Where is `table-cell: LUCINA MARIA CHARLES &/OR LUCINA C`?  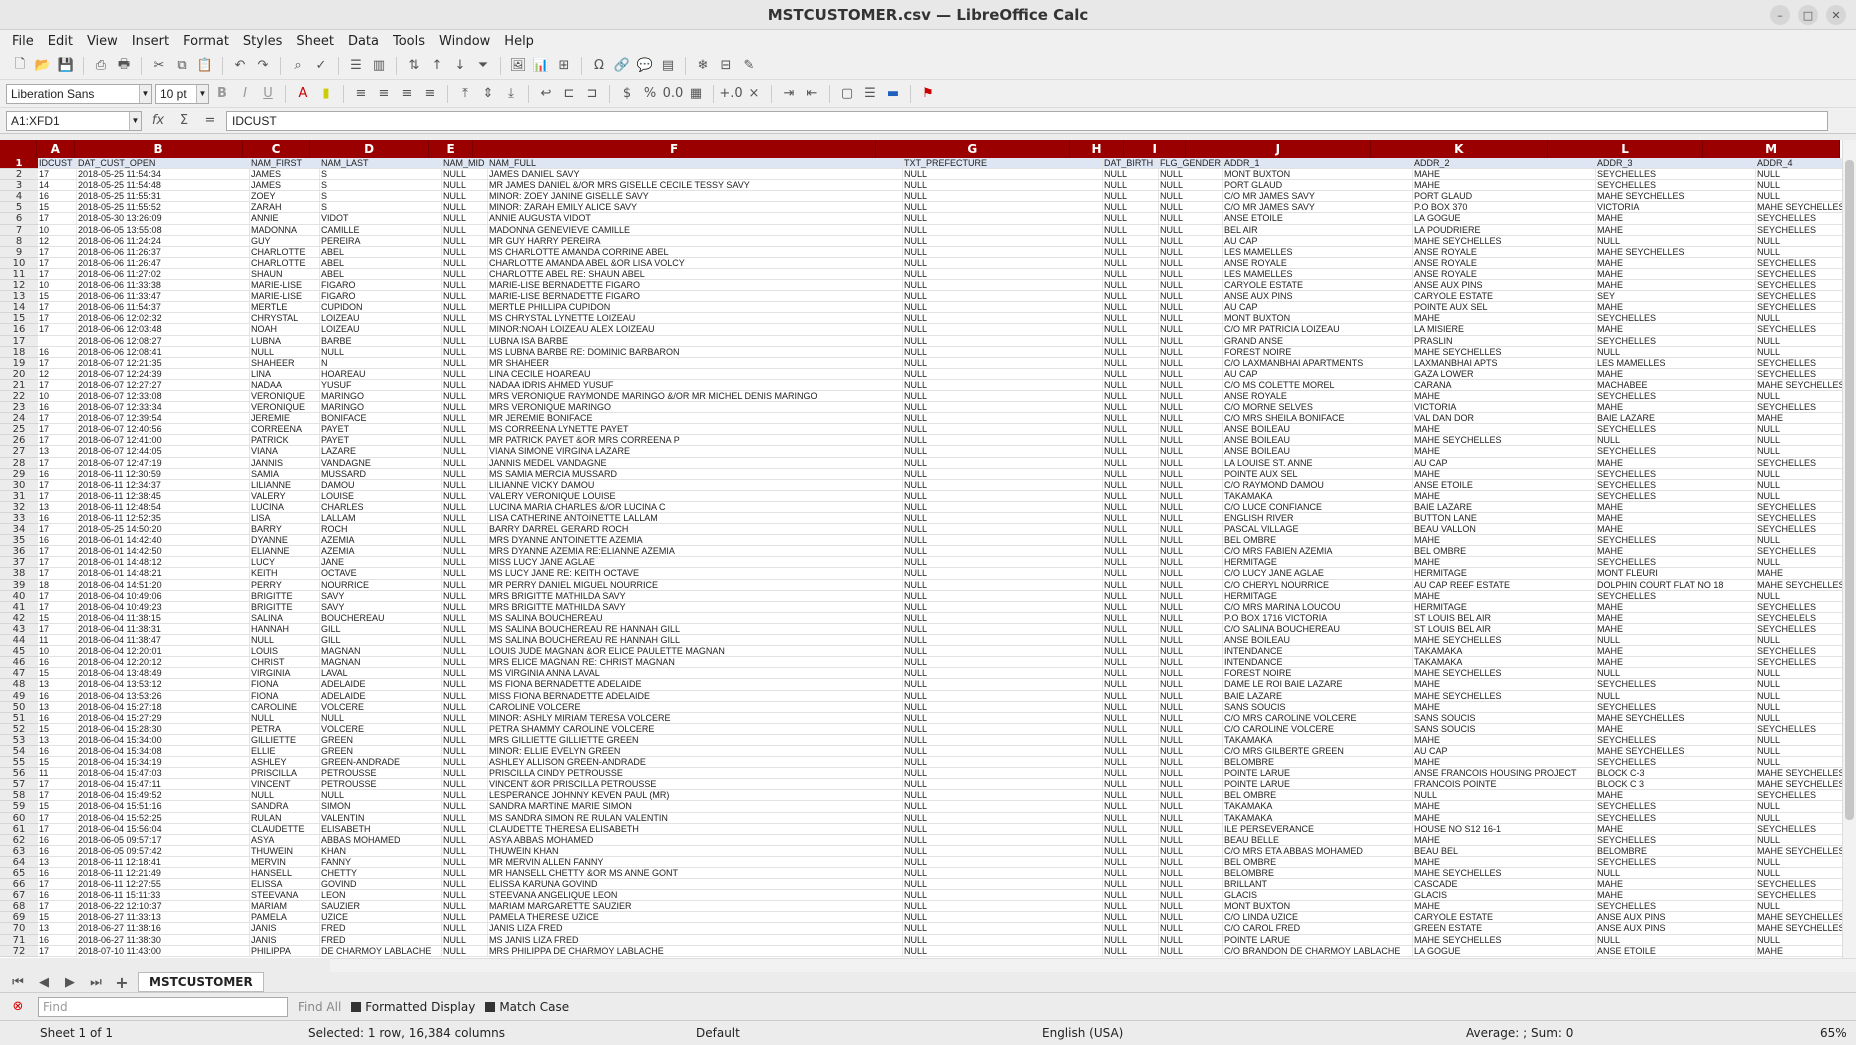
table-cell: LUCINA MARIA CHARLES &/OR LUCINA C is located at coordinates (695, 506).